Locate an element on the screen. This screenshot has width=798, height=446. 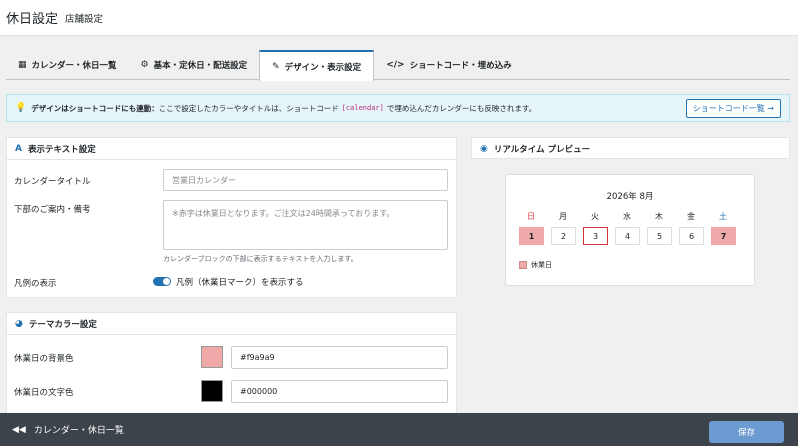
calendar-icon: ▦ is located at coordinates (22, 65).